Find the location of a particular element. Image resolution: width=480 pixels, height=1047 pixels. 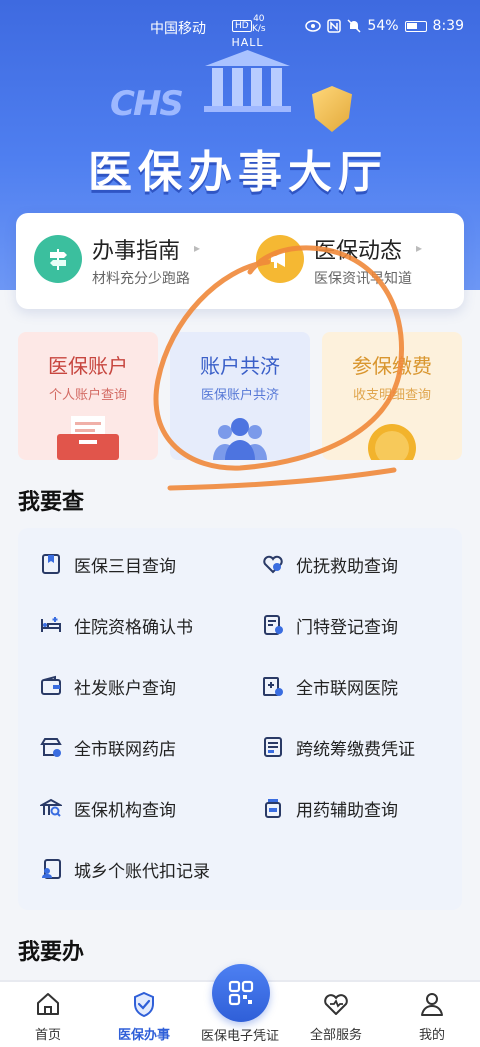

query-item: 优抚救助查询 is located at coordinates (330, 564).